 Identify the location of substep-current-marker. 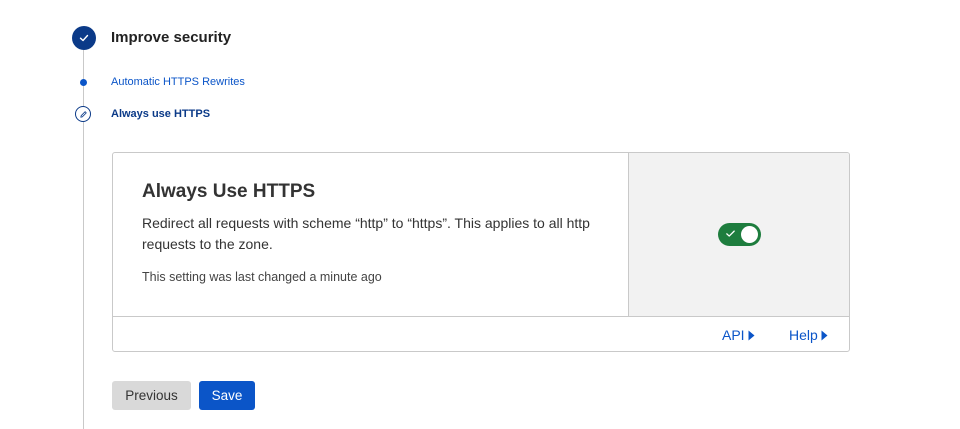
(83, 114).